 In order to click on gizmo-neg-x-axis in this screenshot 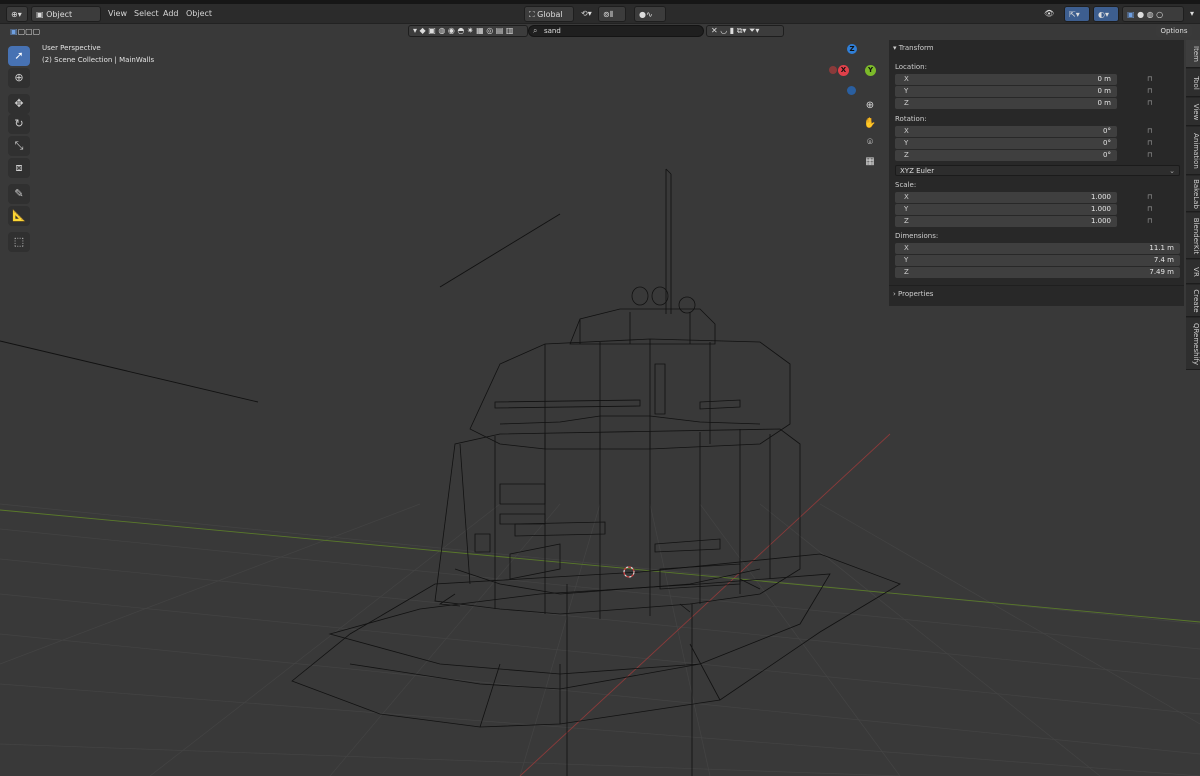, I will do `click(833, 70)`.